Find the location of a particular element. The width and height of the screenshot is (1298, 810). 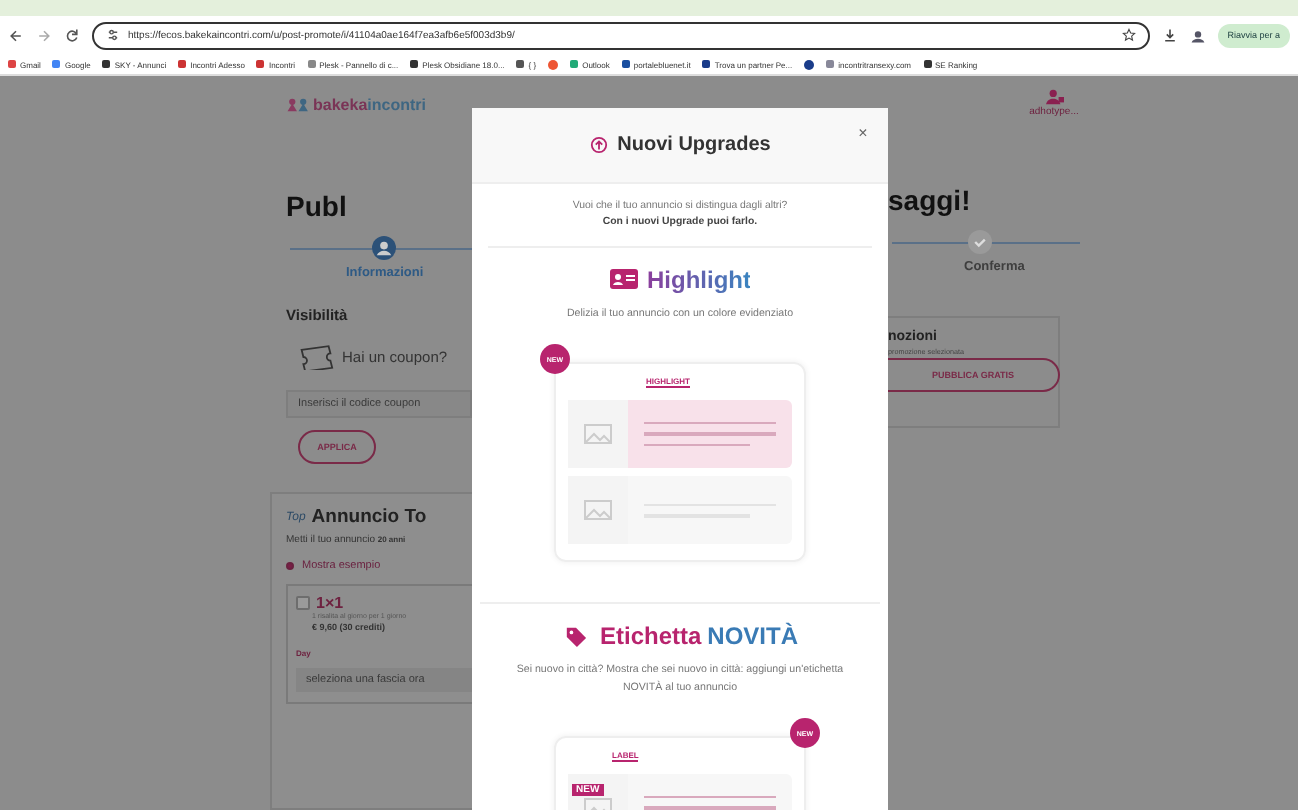

id-card-icon is located at coordinates (623, 279).